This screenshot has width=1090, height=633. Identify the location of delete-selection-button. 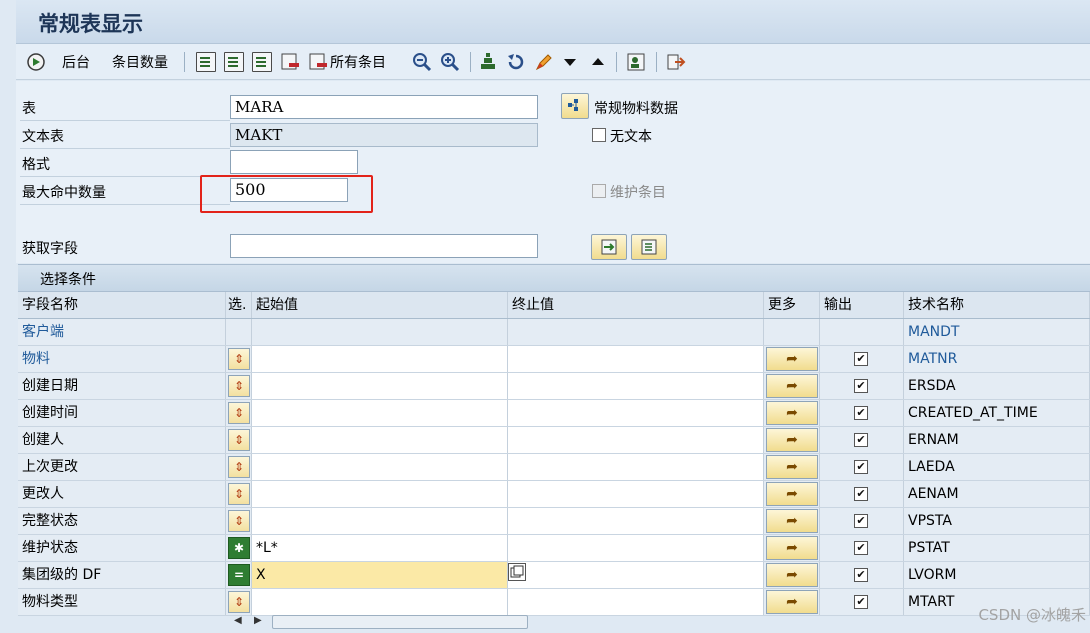
(290, 62).